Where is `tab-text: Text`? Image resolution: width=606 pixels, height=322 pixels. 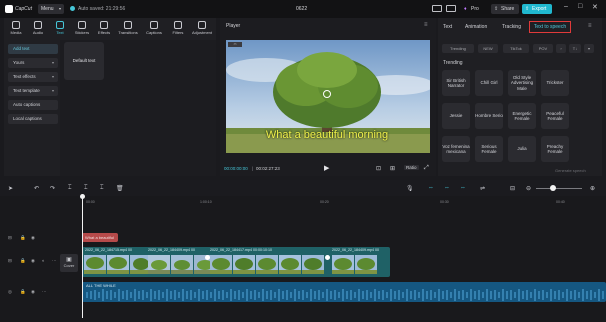 tab-text: Text is located at coordinates (447, 27).